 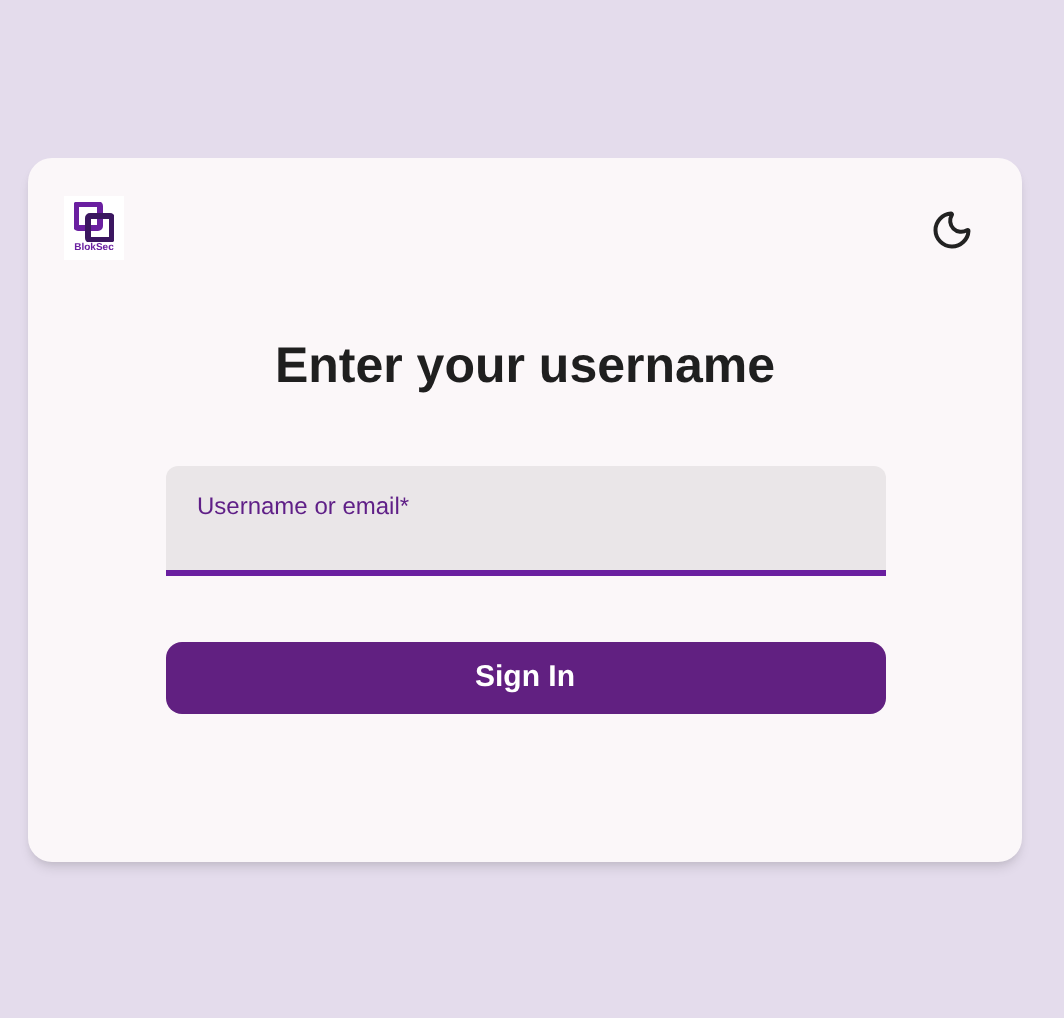 I want to click on username-field: Username or email*, so click(x=525, y=521).